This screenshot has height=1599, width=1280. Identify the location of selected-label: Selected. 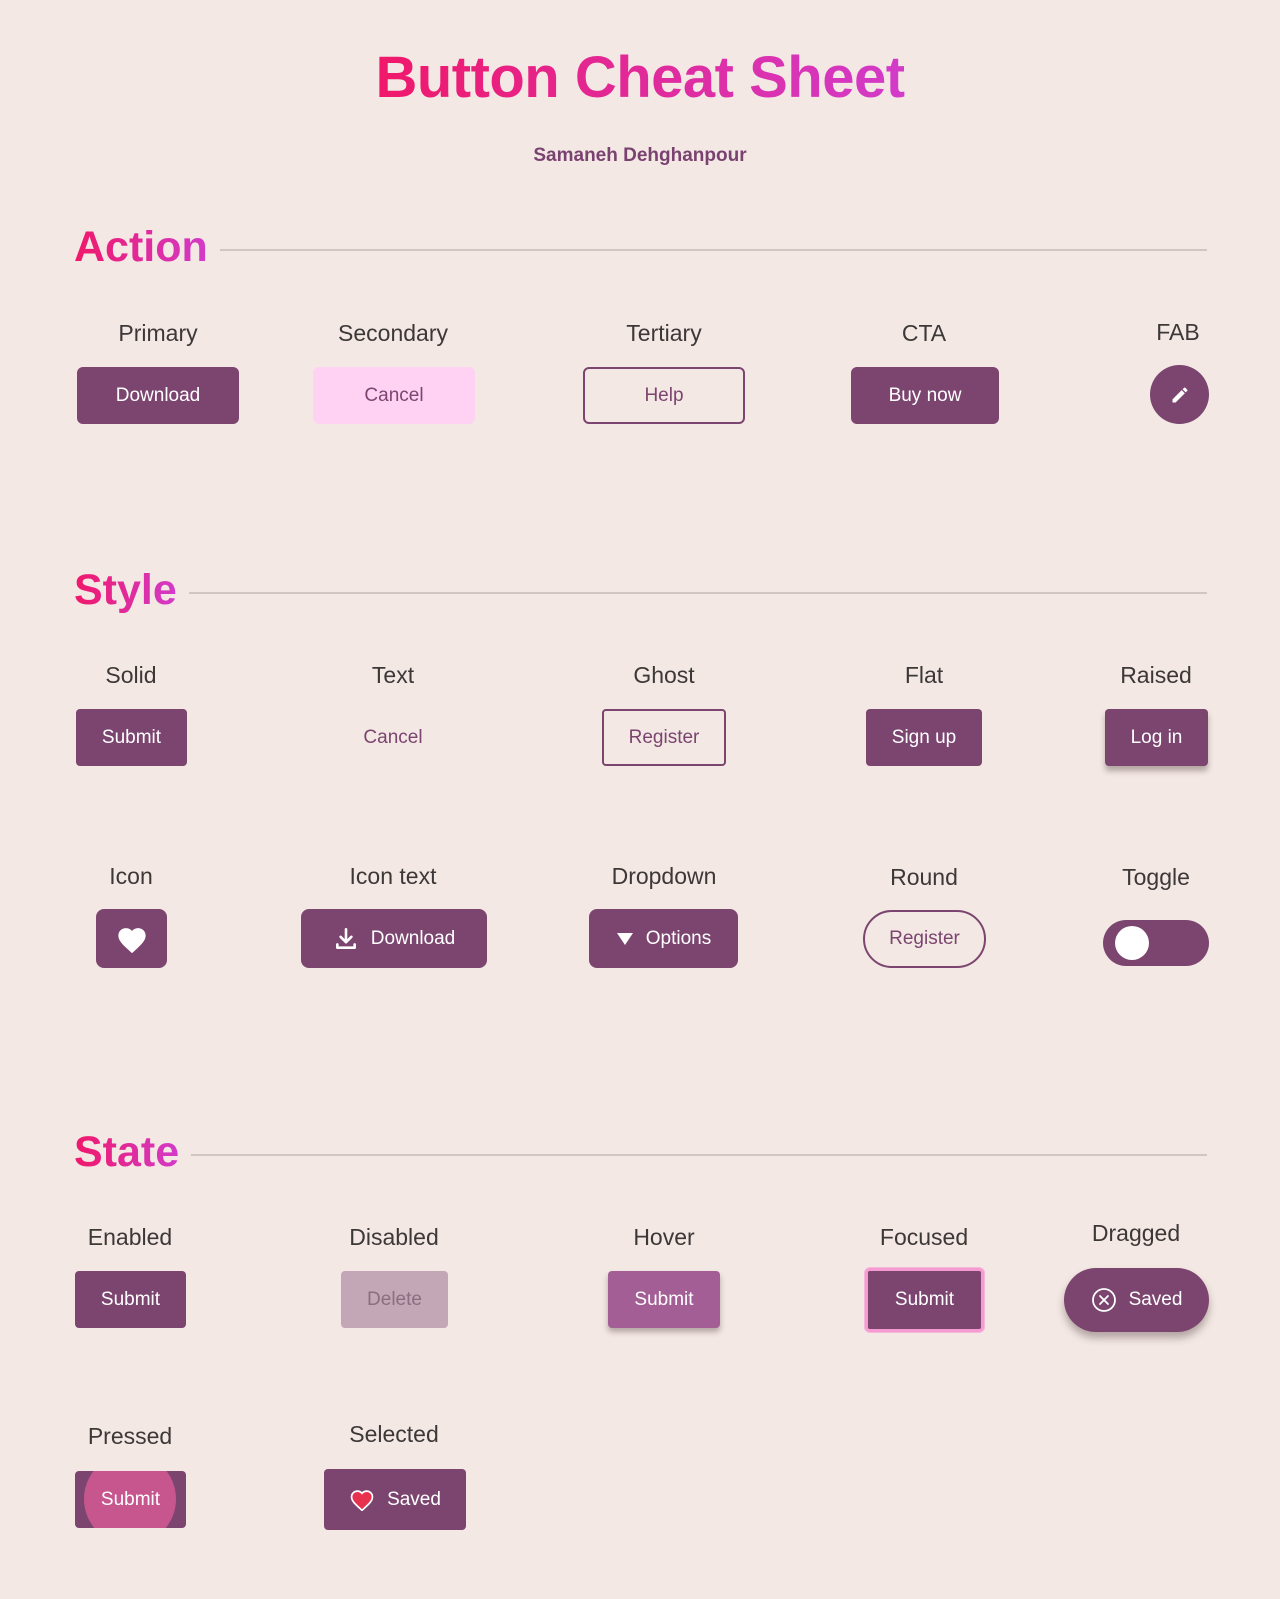
(394, 1434).